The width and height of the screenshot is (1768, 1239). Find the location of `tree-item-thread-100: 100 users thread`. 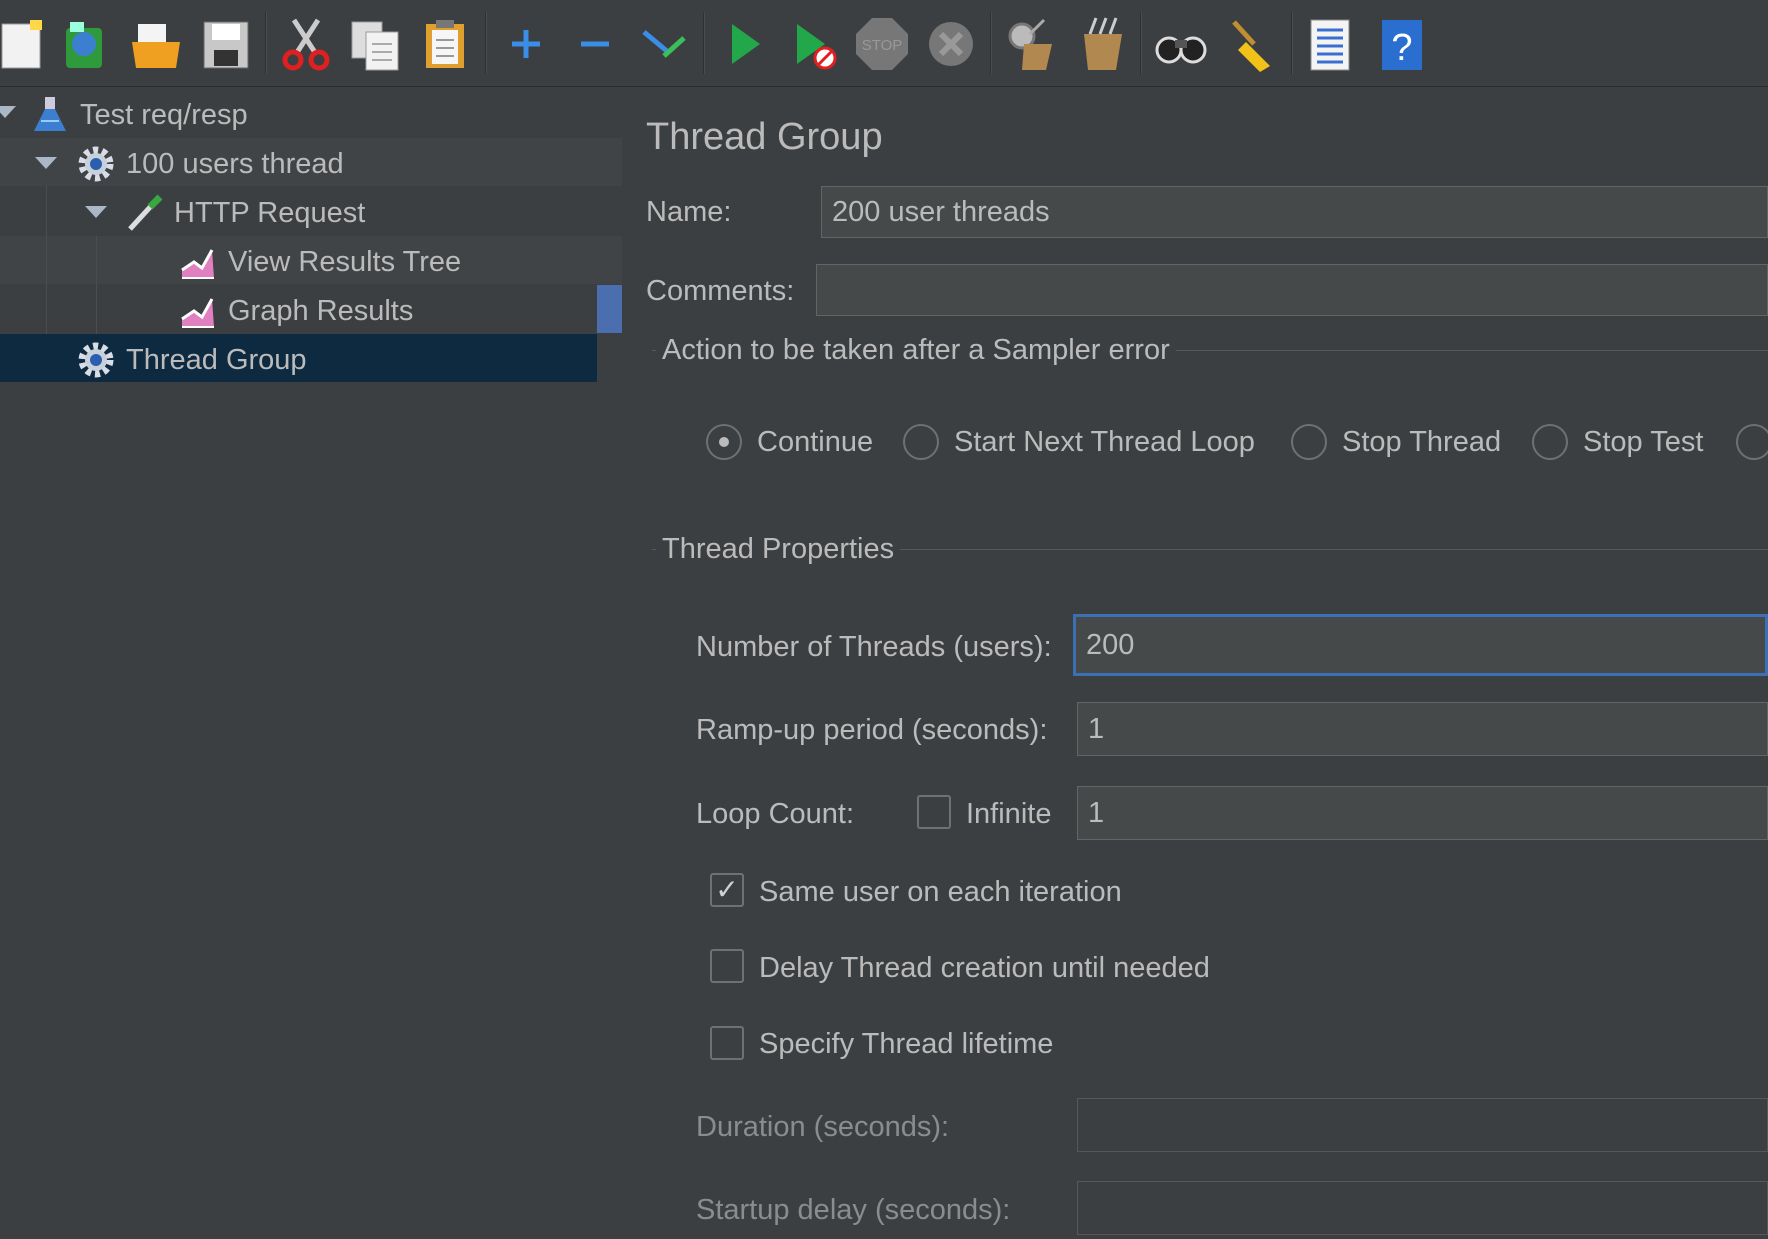

tree-item-thread-100: 100 users thread is located at coordinates (210, 164).